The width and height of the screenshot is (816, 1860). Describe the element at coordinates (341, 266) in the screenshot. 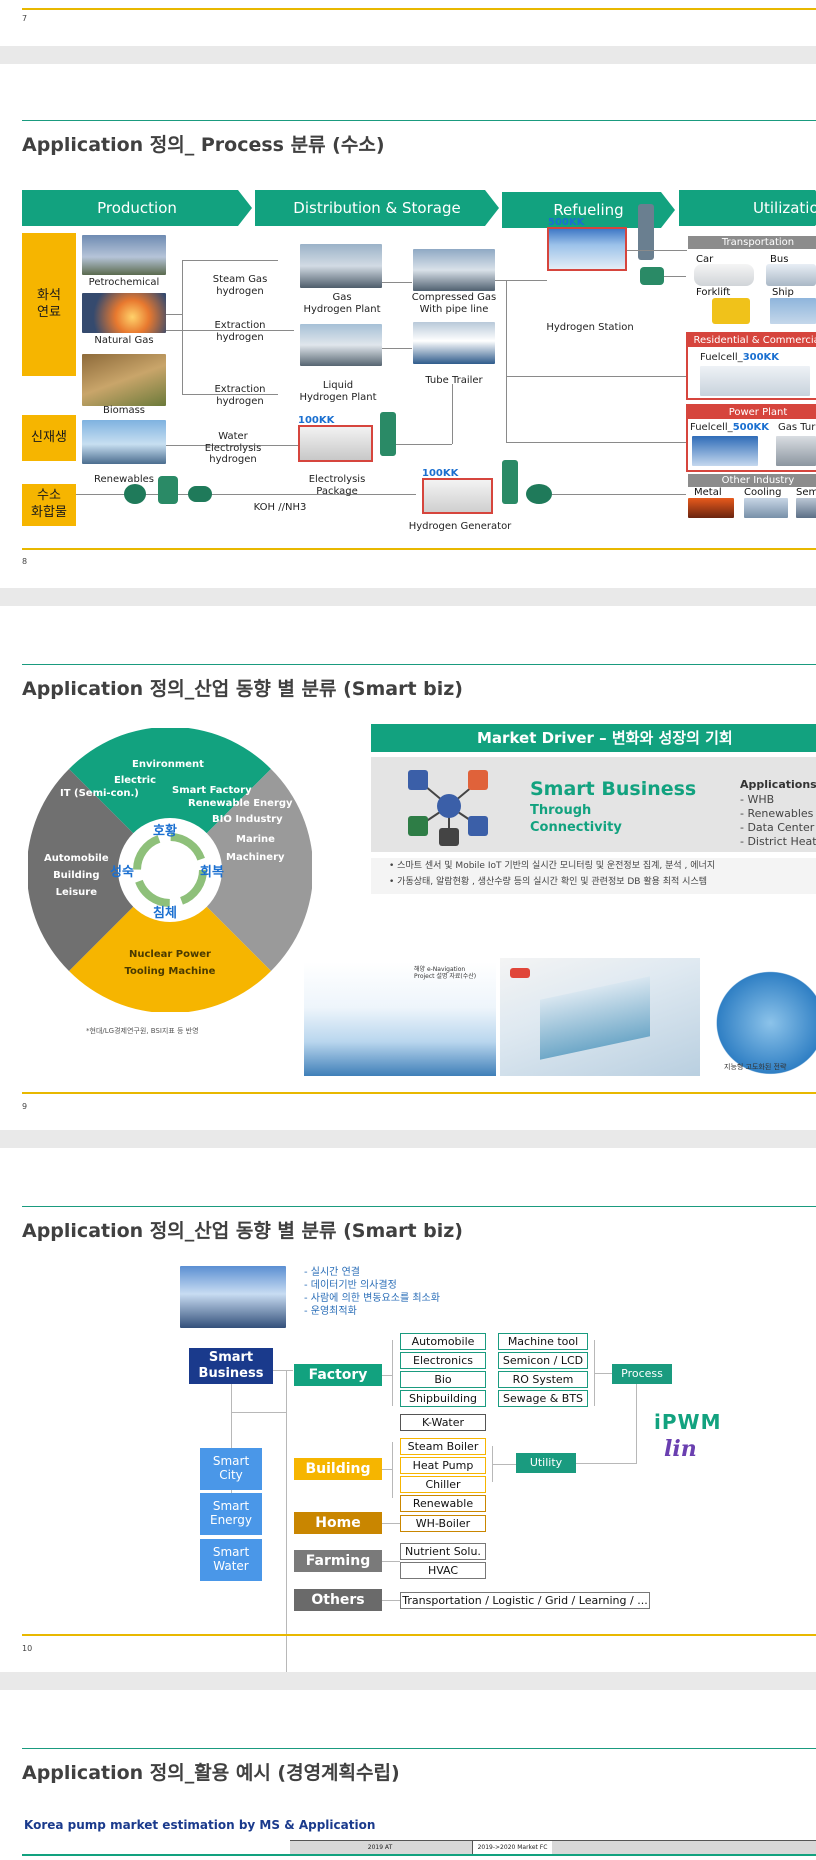

I see `gas-plant-image` at that location.